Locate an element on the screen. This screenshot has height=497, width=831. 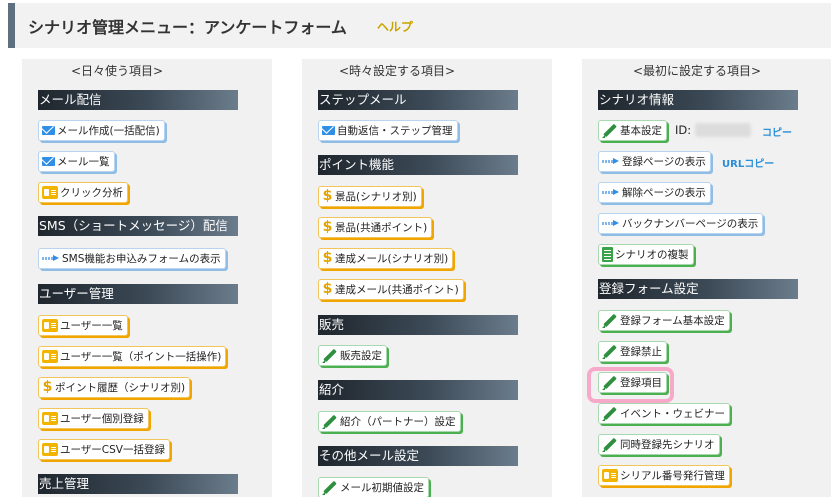
section-sales: 販売 is located at coordinates (418, 325).